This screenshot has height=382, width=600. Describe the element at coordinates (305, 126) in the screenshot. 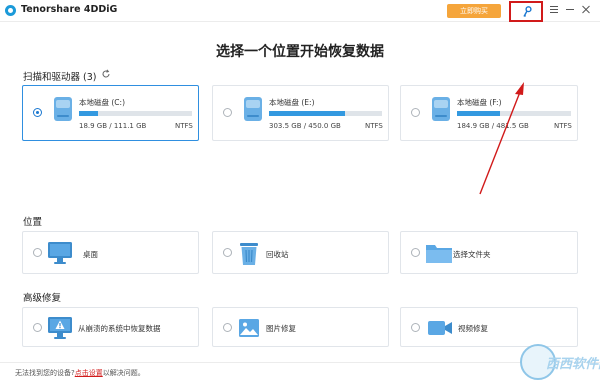

I see `drive-e-size: 303.5 GB / 450.0 GB` at that location.